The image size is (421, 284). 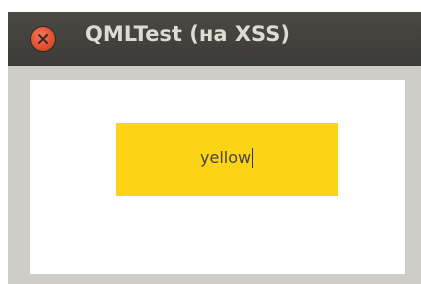 What do you see at coordinates (187, 34) in the screenshot?
I see `window-title: QMLTest (на XSS)` at bounding box center [187, 34].